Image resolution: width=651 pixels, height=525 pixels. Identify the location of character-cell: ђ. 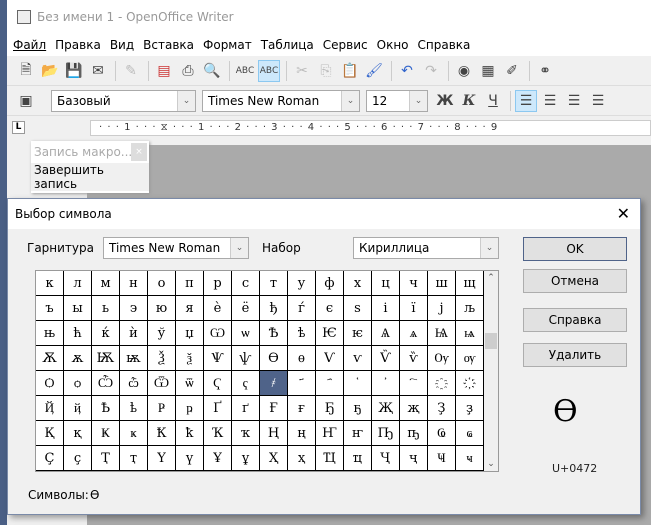
(274, 308).